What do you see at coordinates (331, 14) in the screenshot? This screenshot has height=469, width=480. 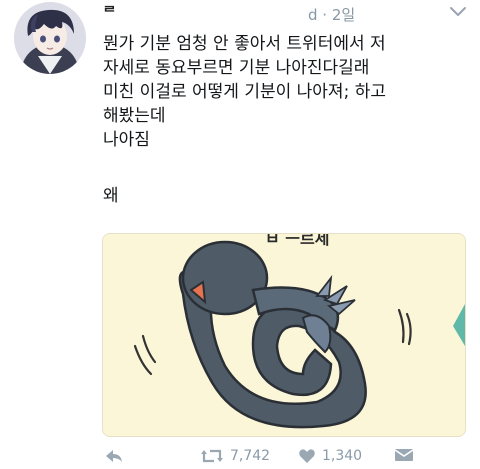 I see `tweet-timestamp: d · 2일` at bounding box center [331, 14].